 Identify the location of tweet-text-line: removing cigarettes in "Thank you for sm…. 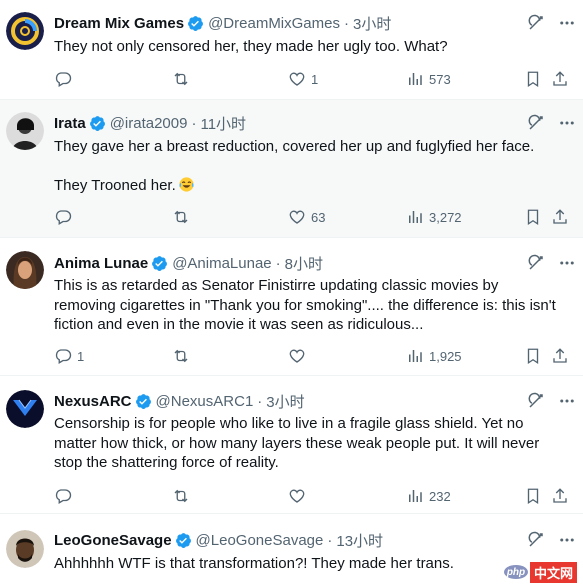
(305, 305).